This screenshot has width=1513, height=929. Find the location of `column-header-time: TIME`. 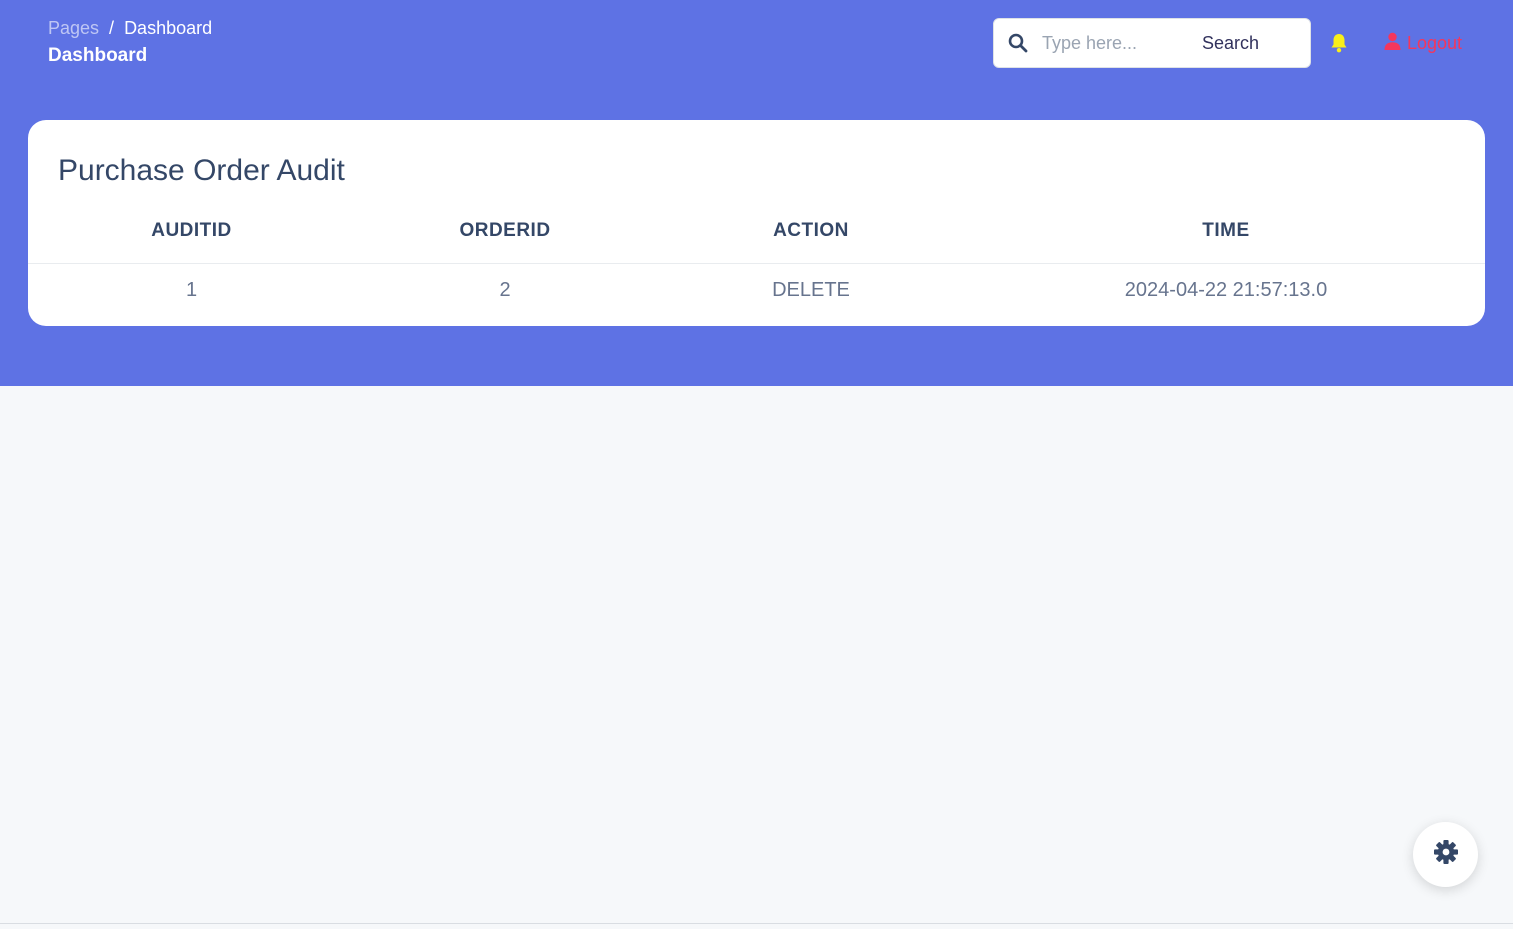

column-header-time: TIME is located at coordinates (1226, 238).